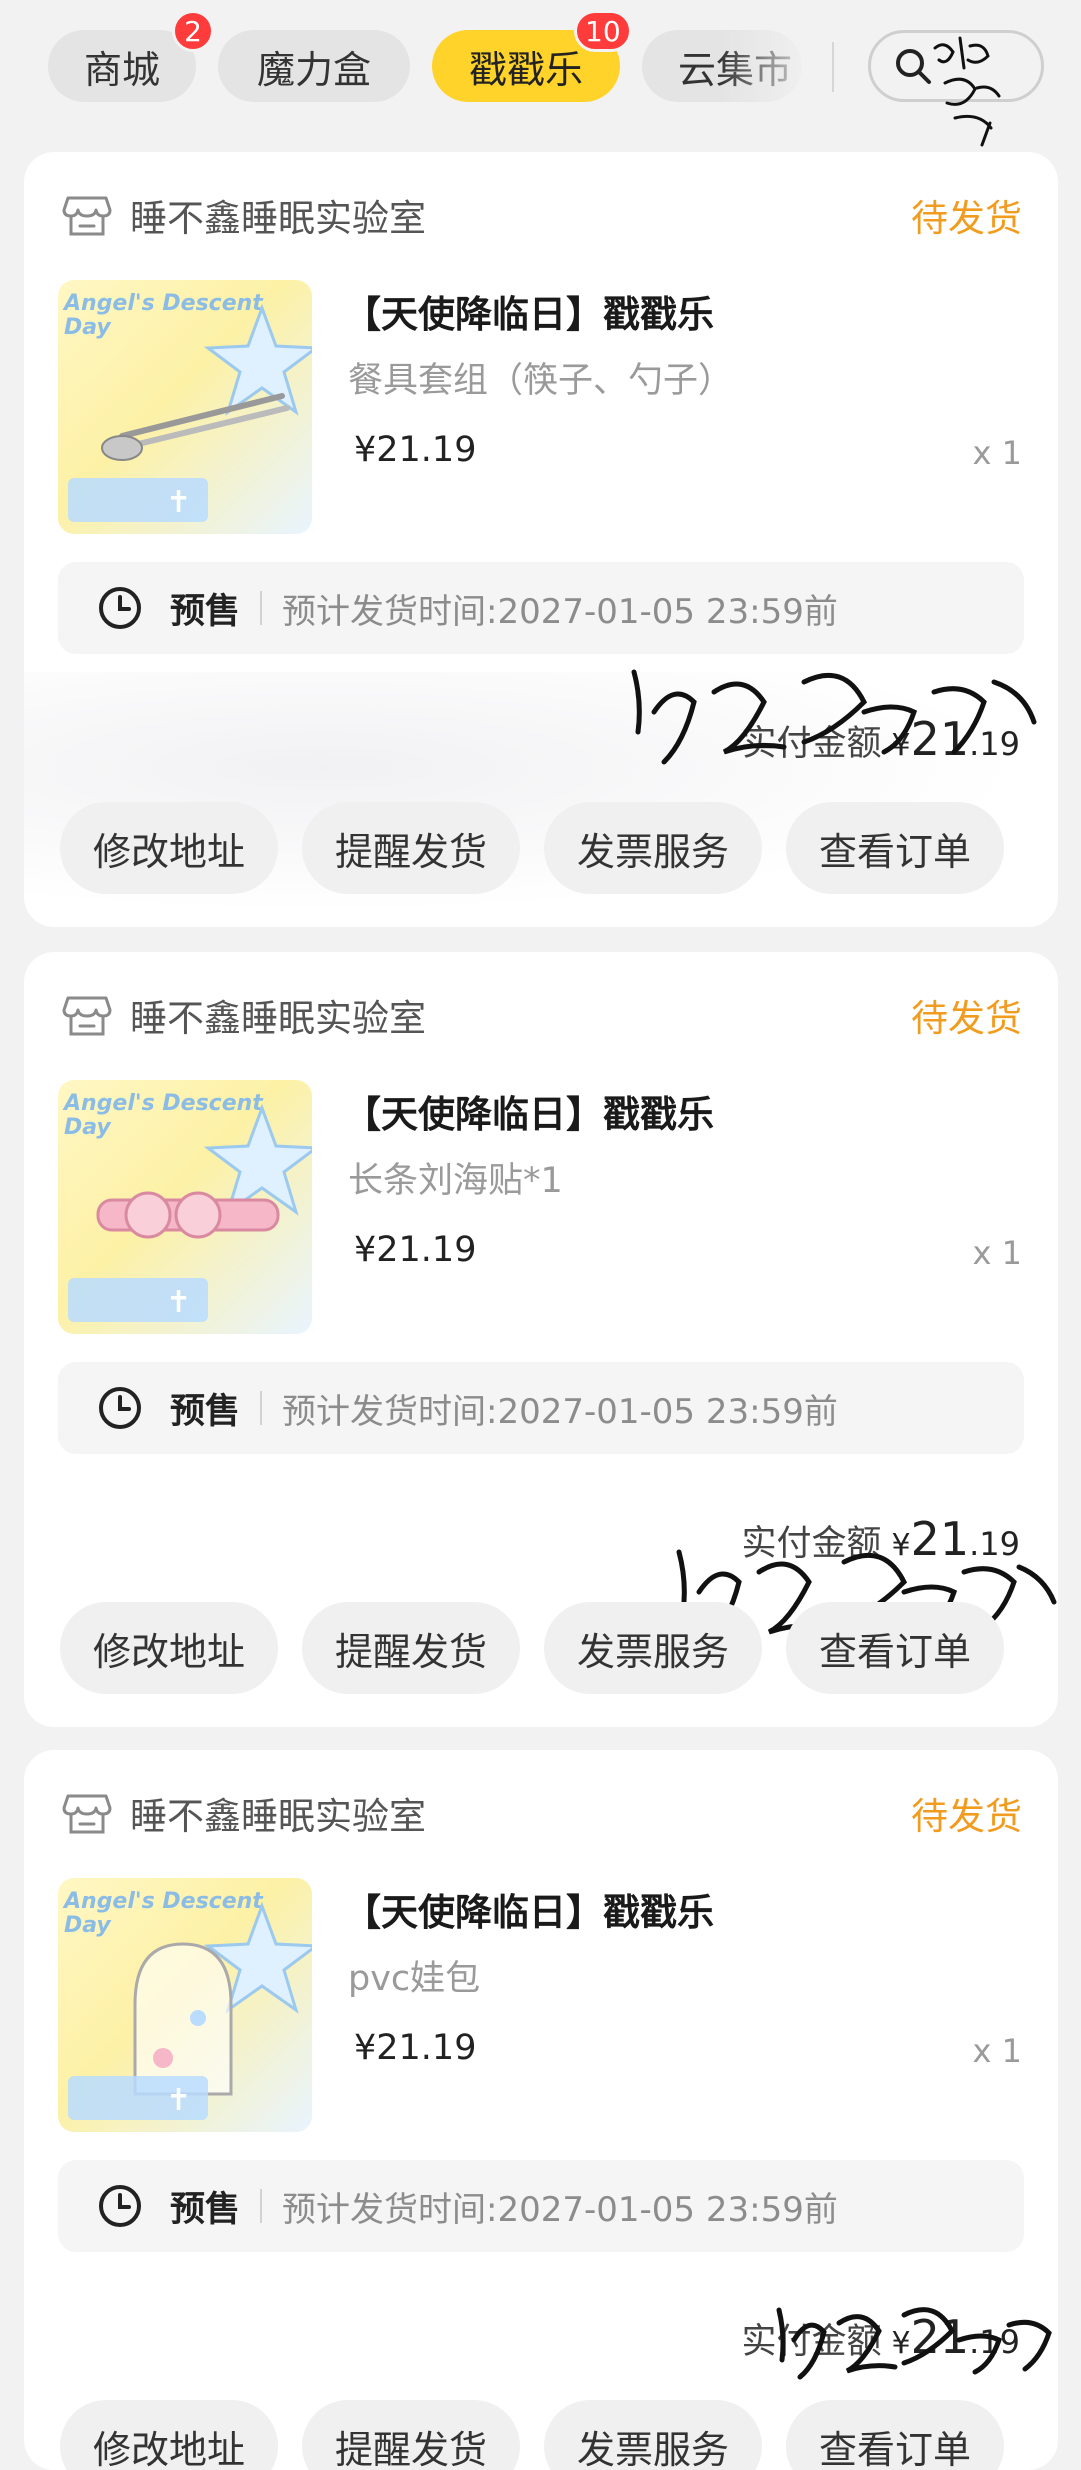 This screenshot has width=1081, height=2470. I want to click on hair-clip-icon, so click(188, 1215).